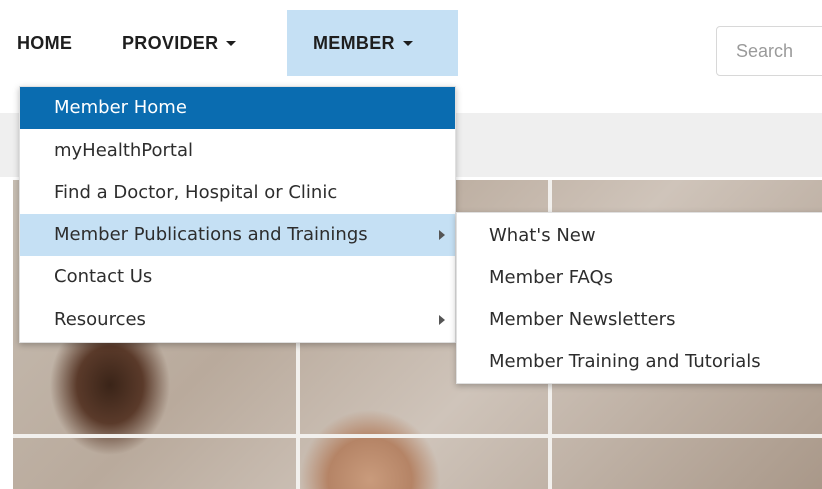 The image size is (822, 489). I want to click on menu-item-myhealthportal: myHealthPortal, so click(237, 151).